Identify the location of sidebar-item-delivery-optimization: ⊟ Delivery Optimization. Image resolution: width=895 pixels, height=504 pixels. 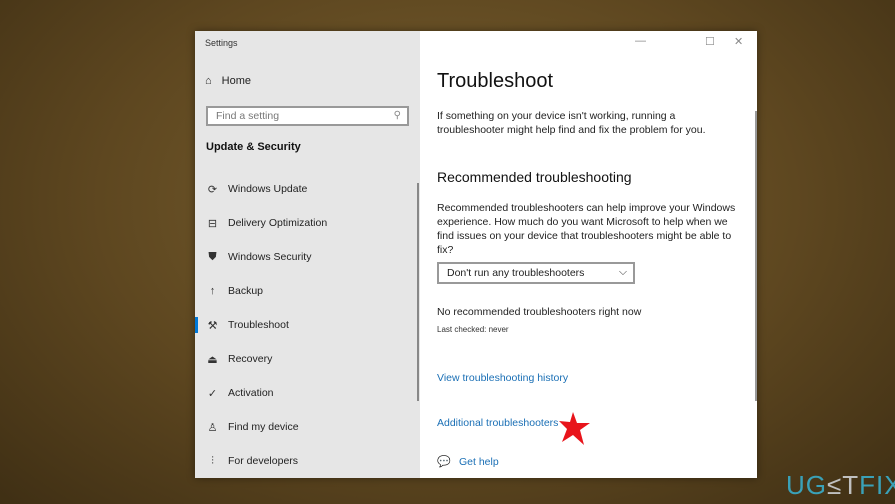
(307, 223).